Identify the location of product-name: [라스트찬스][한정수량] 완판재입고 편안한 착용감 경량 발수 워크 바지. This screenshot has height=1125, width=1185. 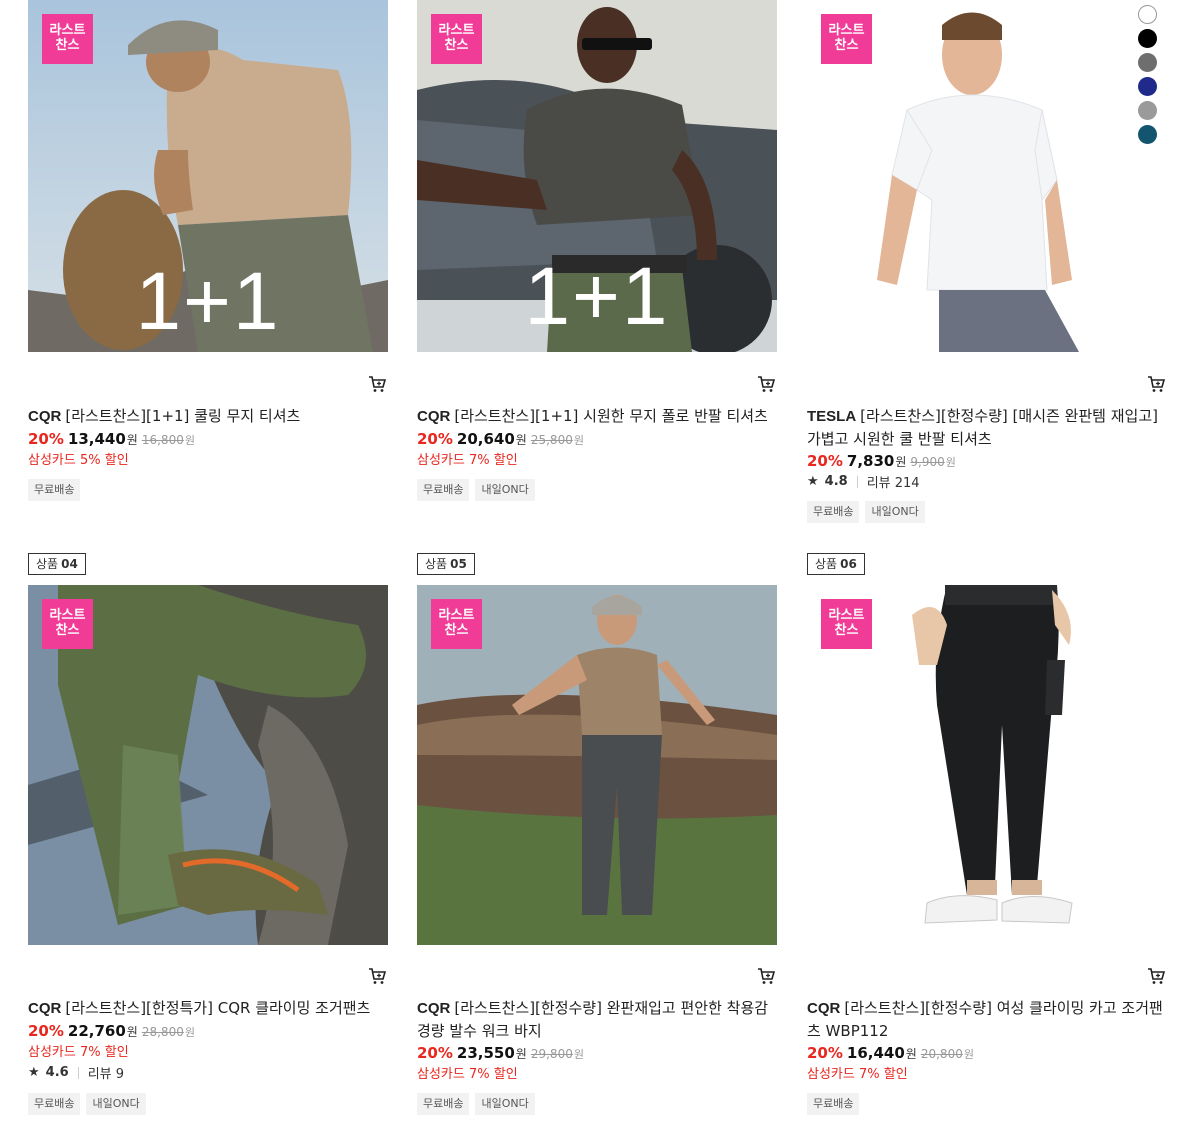
(593, 1019).